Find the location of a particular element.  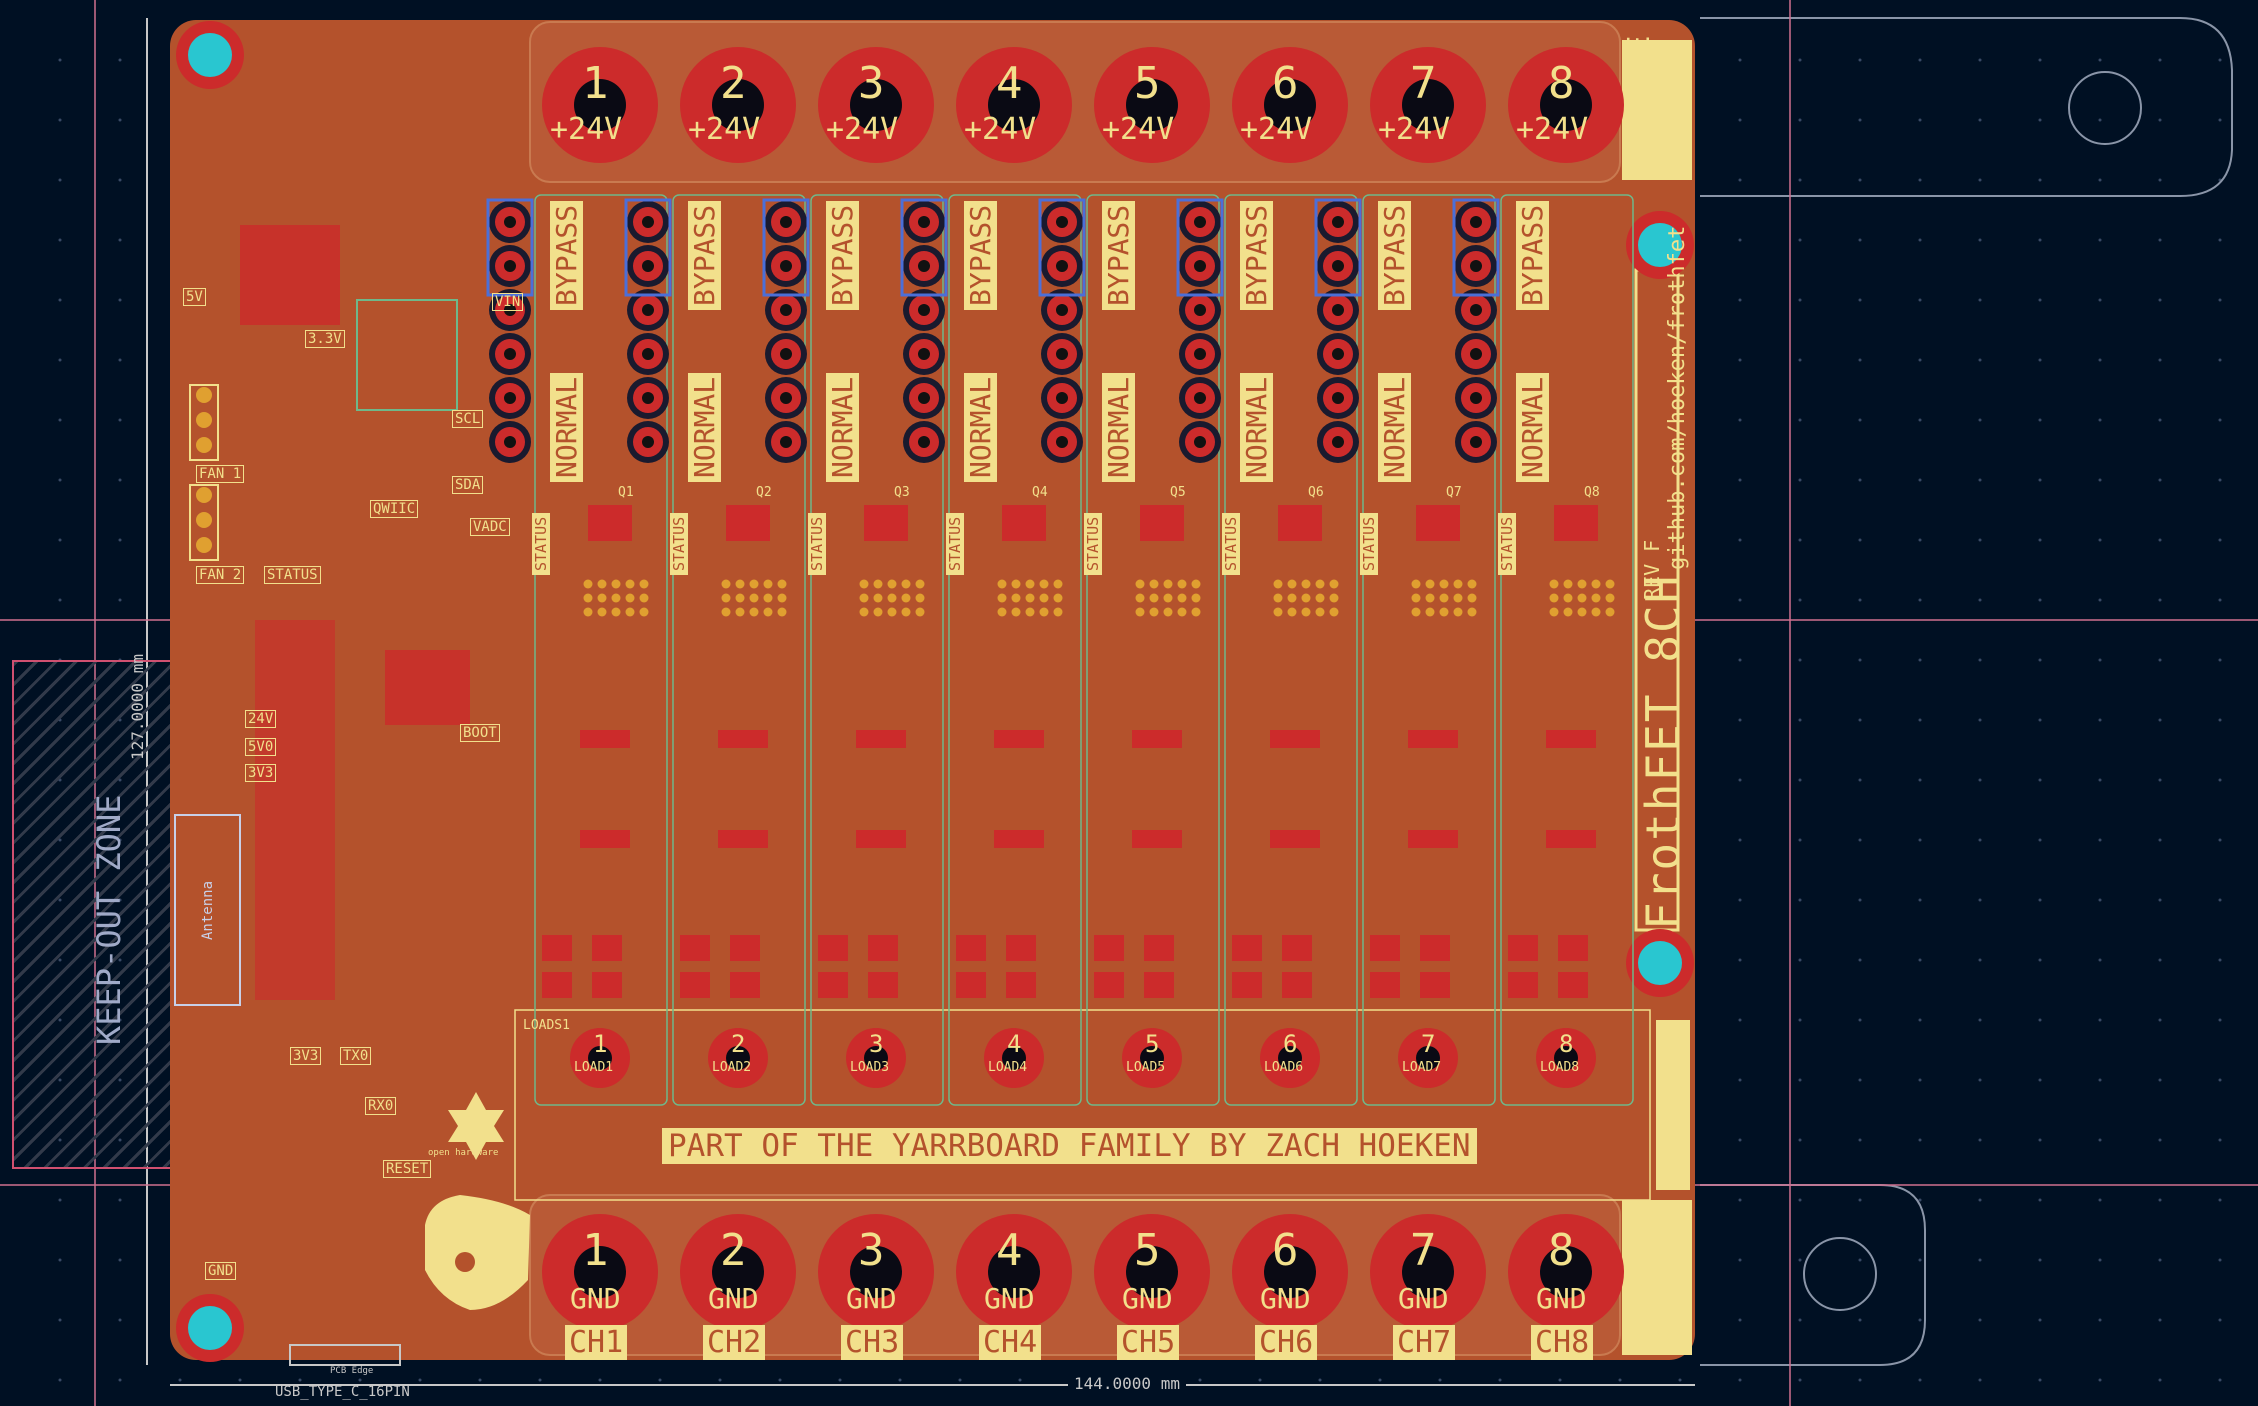

buzzer-outline is located at coordinates (407, 355).